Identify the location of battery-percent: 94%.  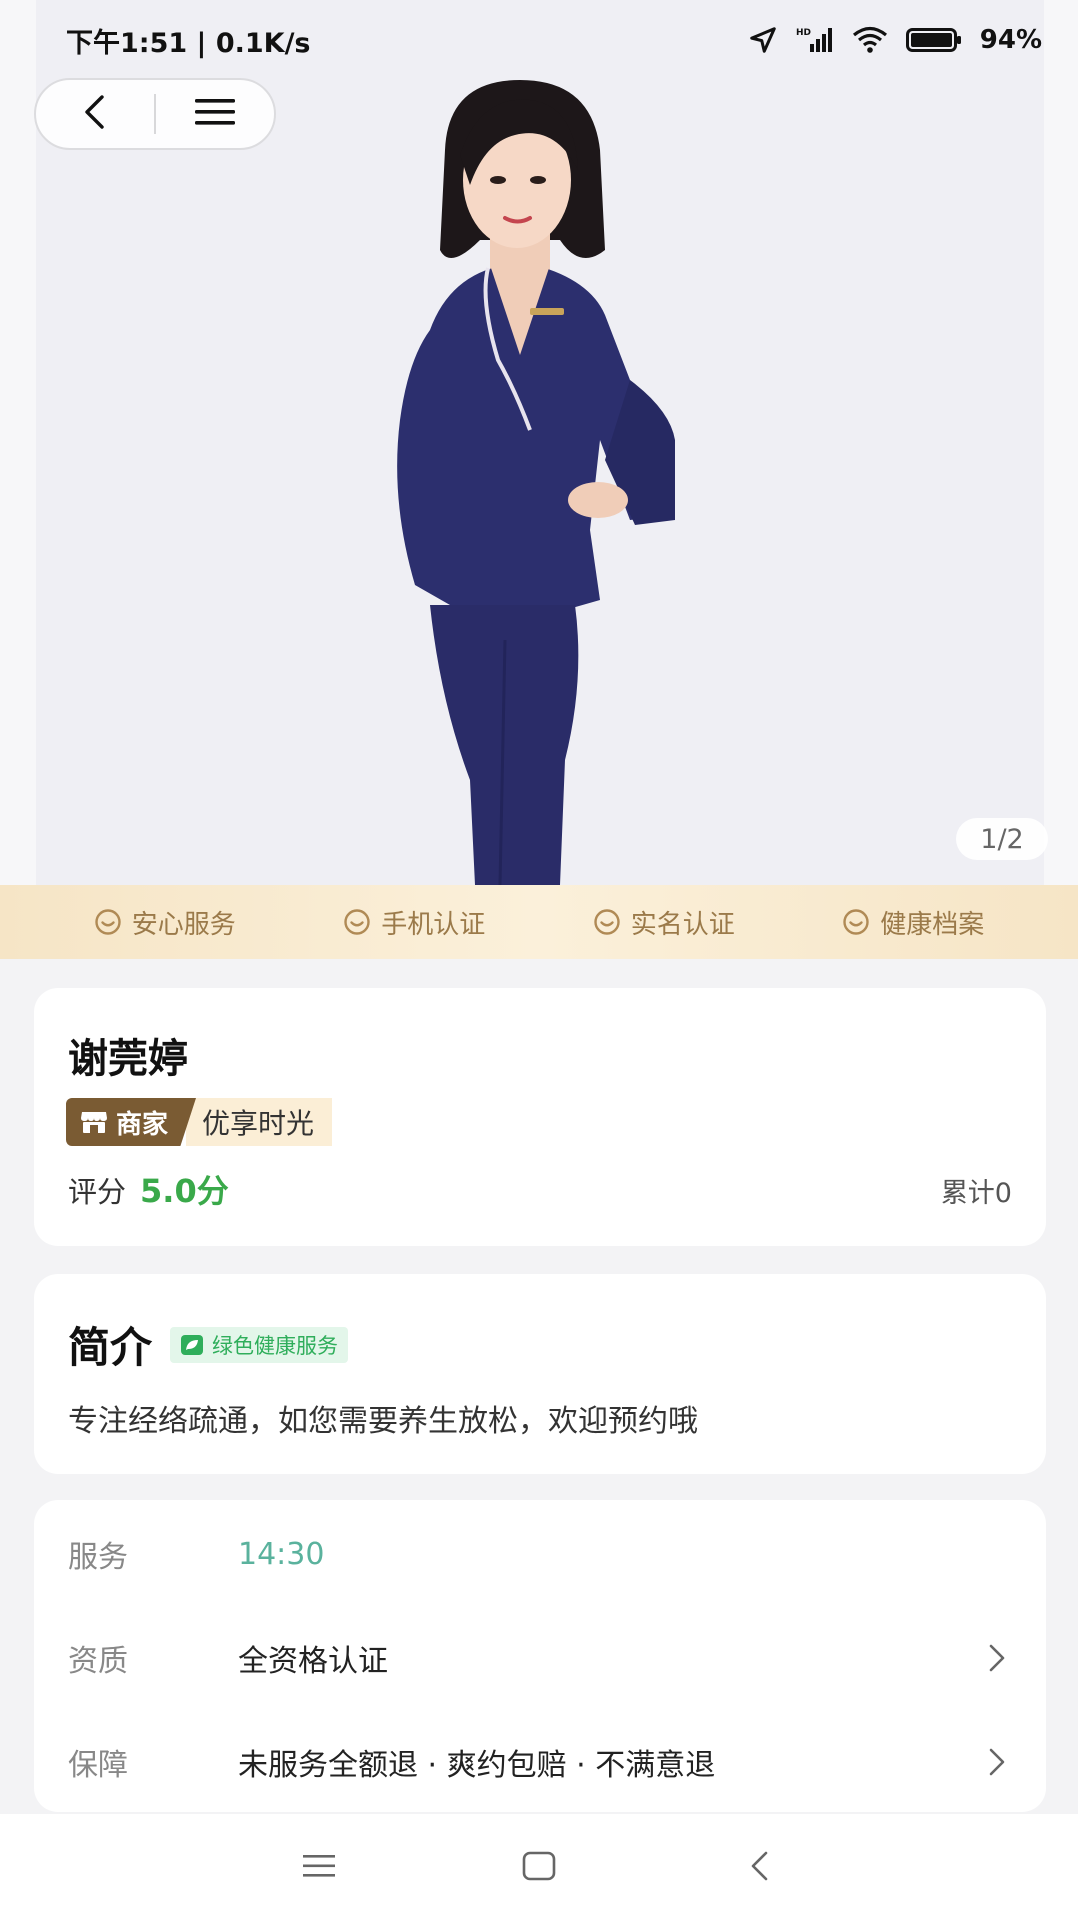
(1010, 40).